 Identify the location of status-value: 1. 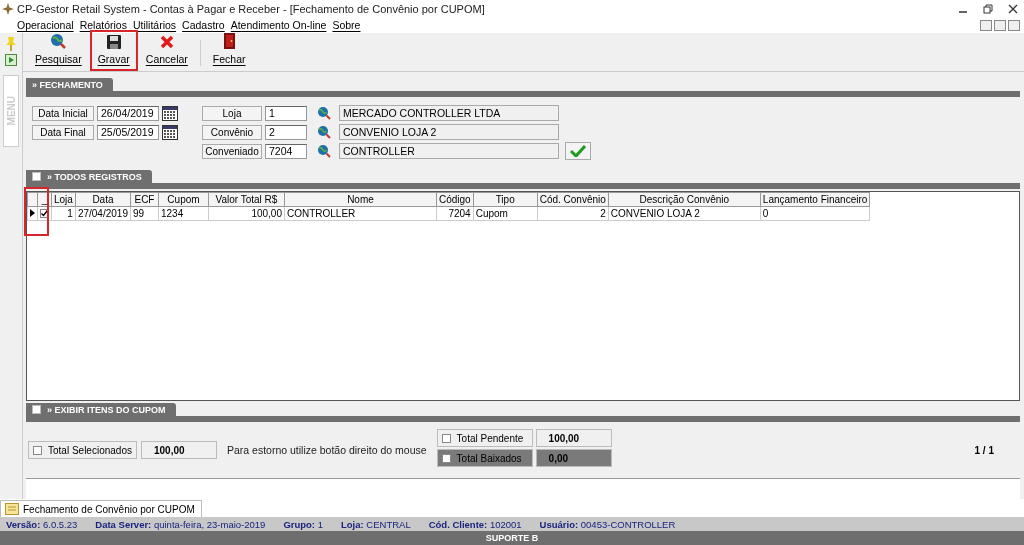
(320, 524).